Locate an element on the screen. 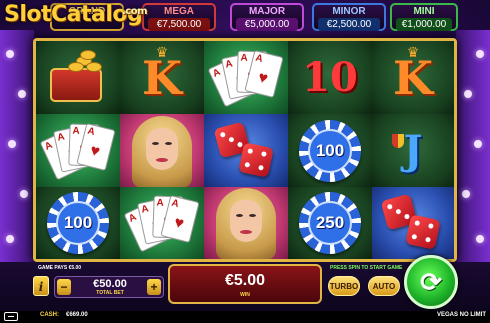  chip-value: 100 is located at coordinates (330, 150).